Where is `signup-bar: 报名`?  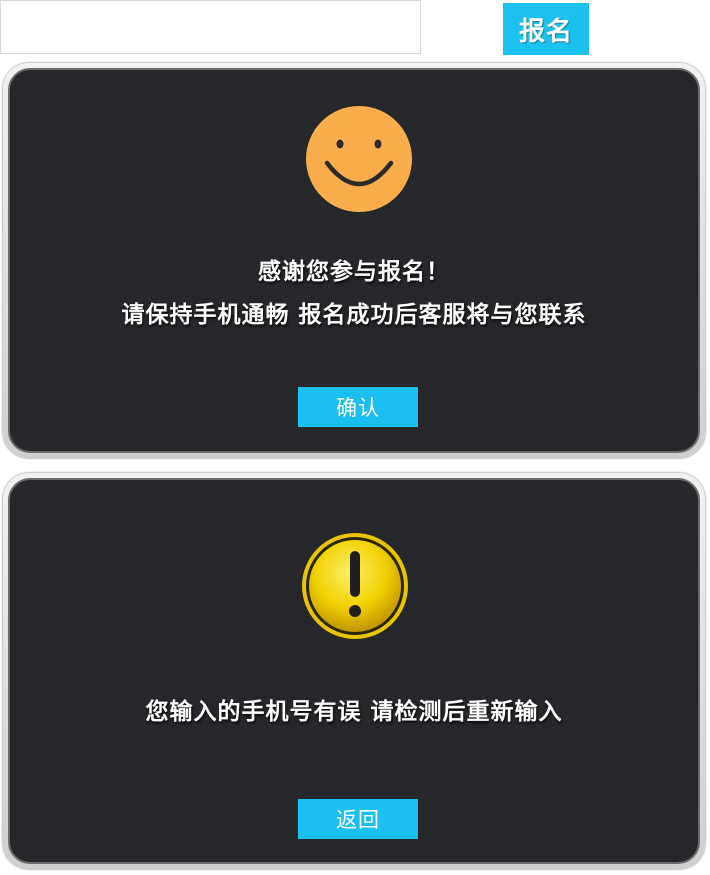 signup-bar: 报名 is located at coordinates (355, 28).